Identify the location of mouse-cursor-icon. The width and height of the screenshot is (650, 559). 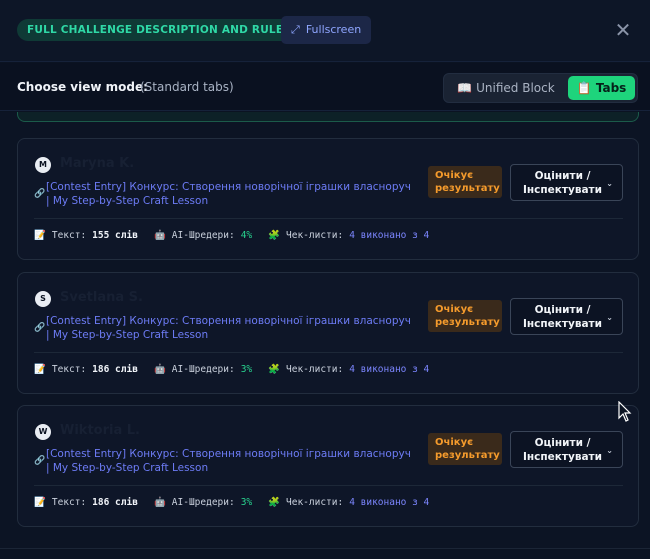
(625, 411).